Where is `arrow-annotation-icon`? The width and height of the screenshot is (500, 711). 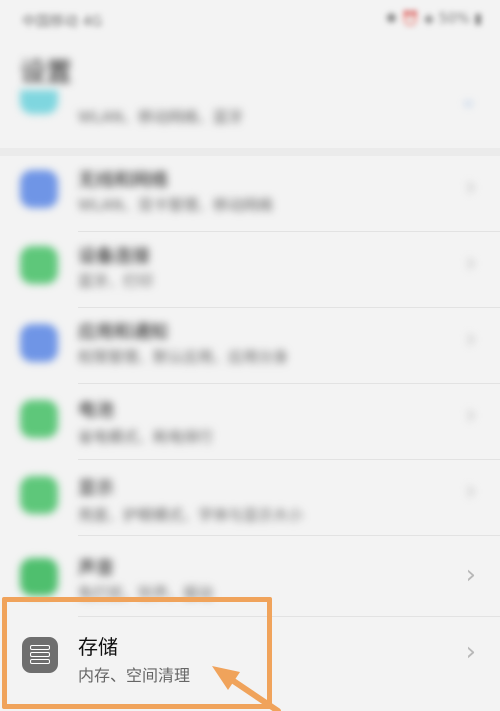
arrow-annotation-icon is located at coordinates (246, 688).